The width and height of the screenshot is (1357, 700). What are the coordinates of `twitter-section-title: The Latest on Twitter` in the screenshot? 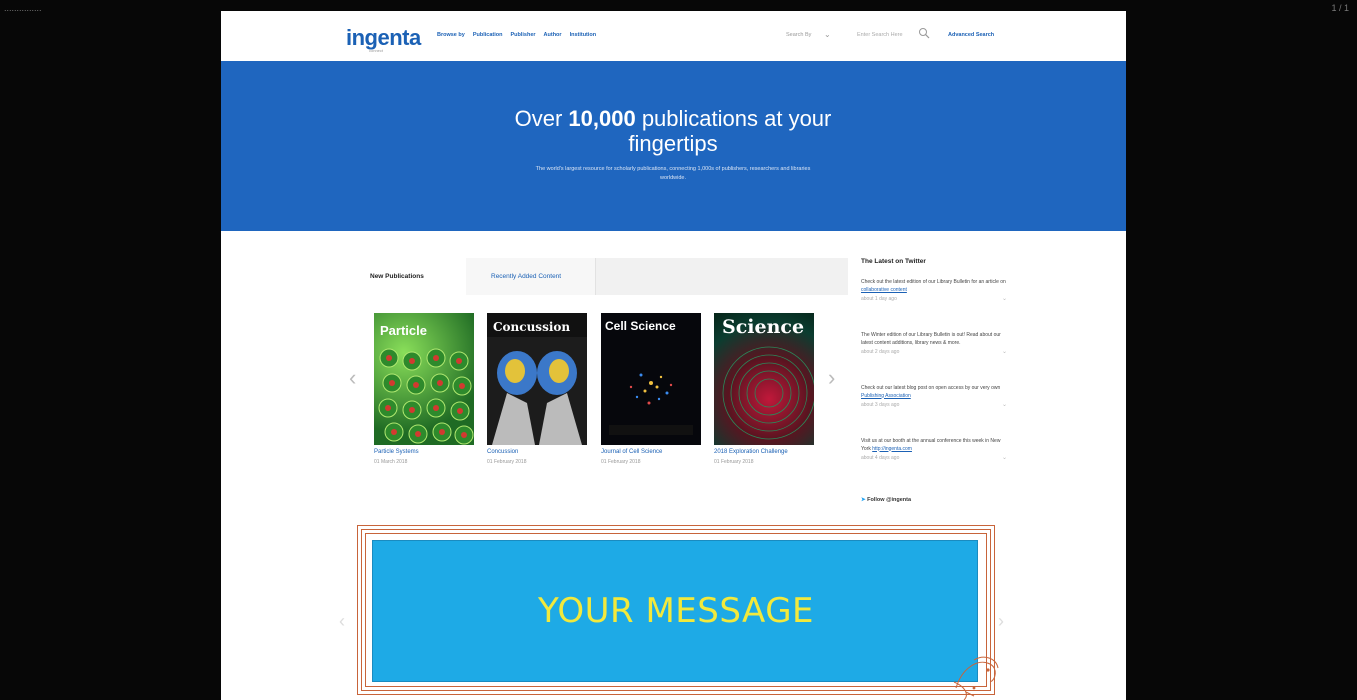 It's located at (893, 261).